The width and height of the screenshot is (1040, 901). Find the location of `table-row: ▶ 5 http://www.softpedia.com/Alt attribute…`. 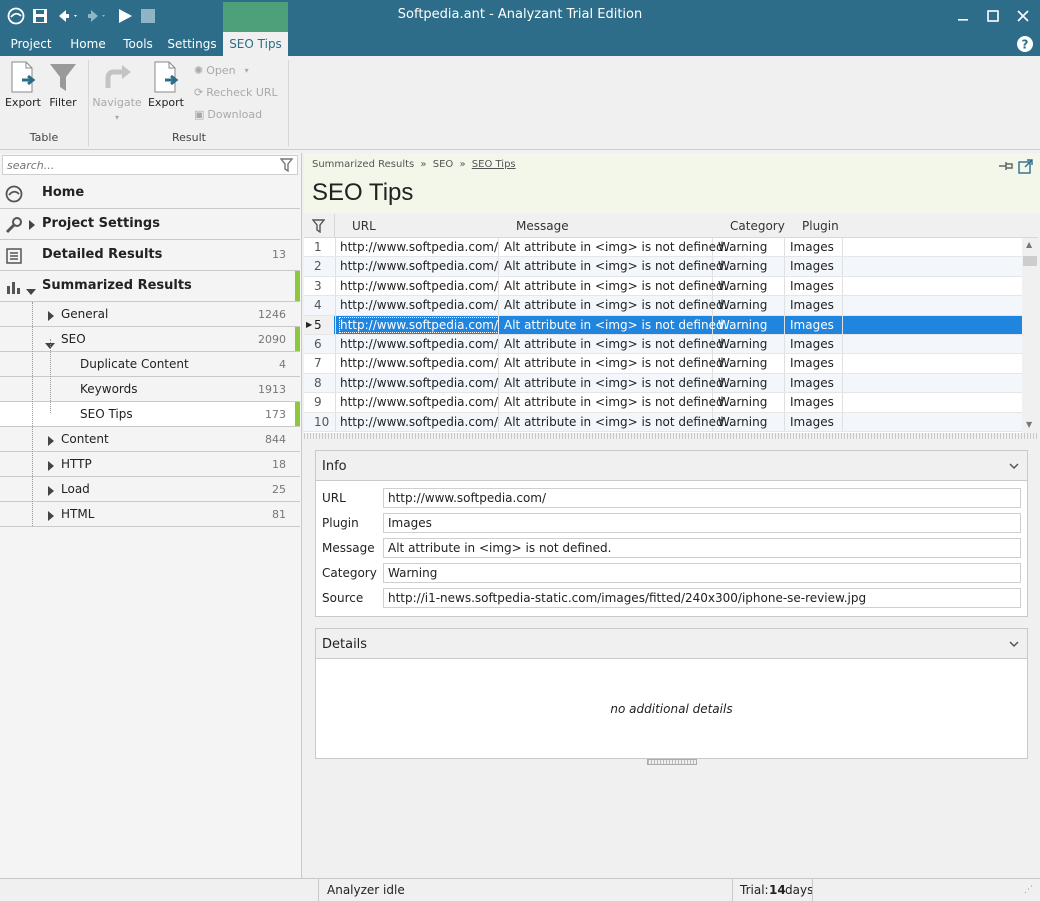

table-row: ▶ 5 http://www.softpedia.com/Alt attribute… is located at coordinates (663, 325).